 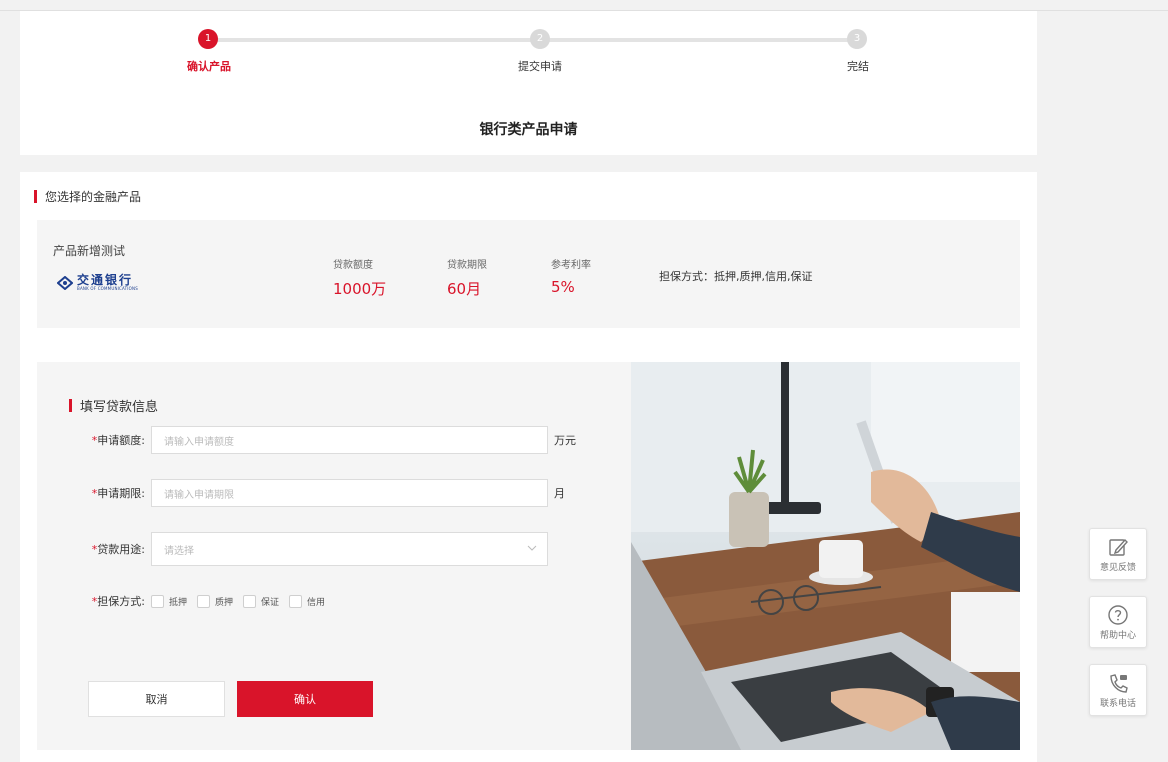 What do you see at coordinates (156, 699) in the screenshot?
I see `cancel-button: 取消` at bounding box center [156, 699].